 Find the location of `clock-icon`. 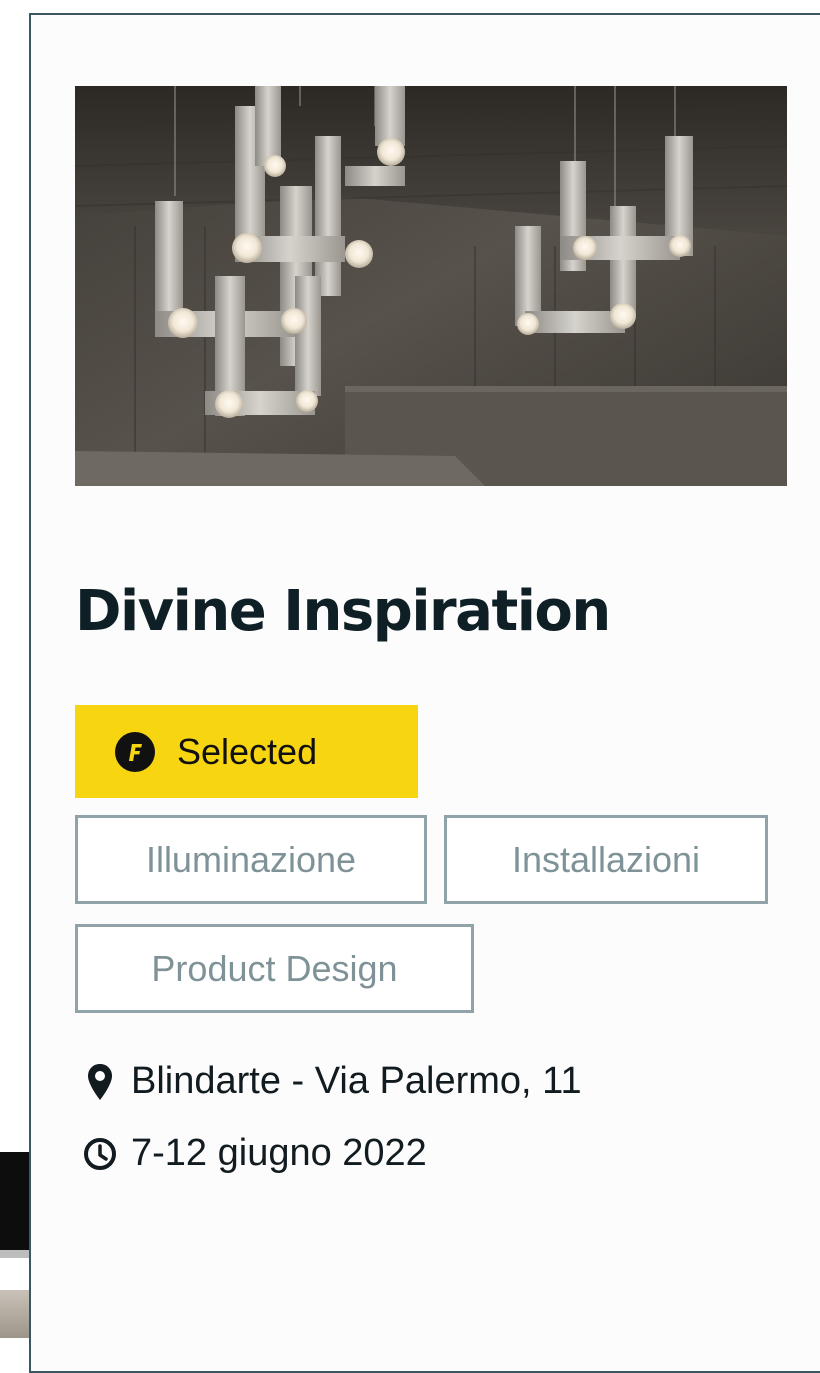

clock-icon is located at coordinates (100, 1154).